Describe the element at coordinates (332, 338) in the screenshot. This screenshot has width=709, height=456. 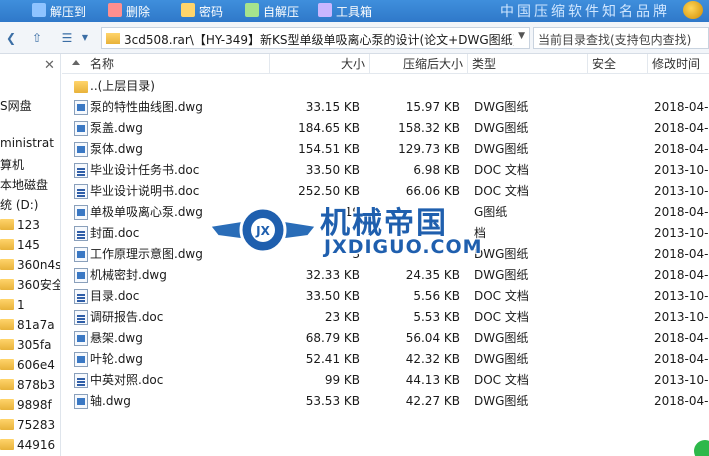
I see `file-size: 68.79 KB` at that location.